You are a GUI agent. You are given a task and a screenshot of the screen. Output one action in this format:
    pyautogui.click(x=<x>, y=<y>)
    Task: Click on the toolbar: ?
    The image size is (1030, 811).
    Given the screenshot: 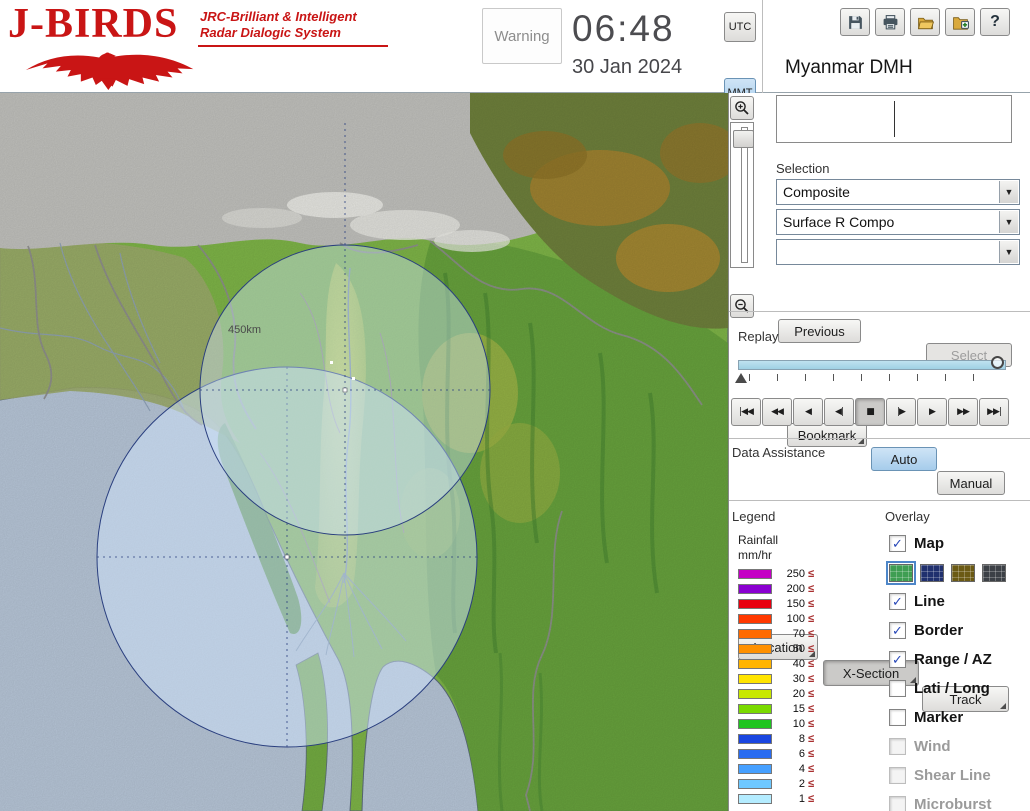 What is the action you would take?
    pyautogui.click(x=925, y=22)
    